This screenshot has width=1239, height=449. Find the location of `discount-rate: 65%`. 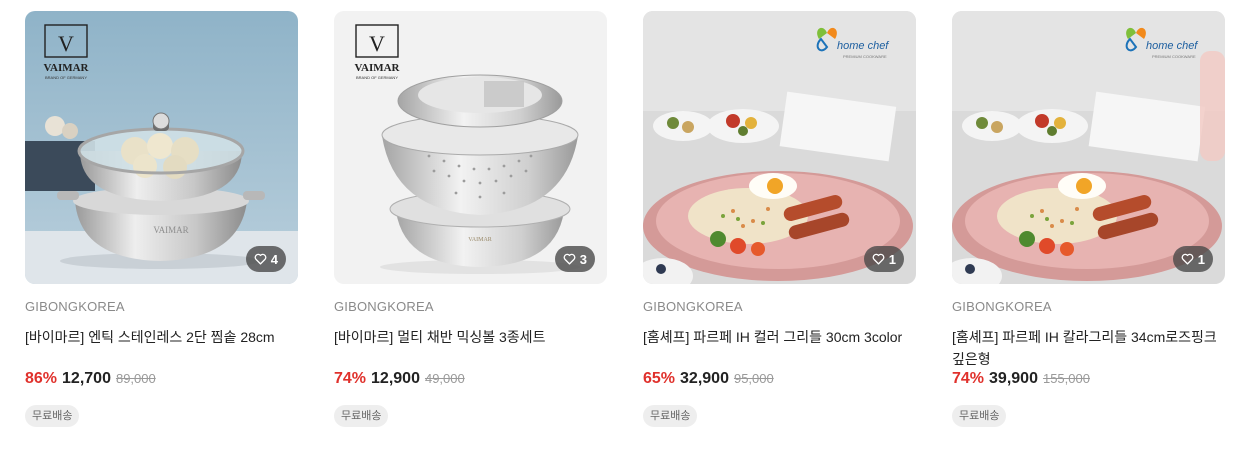

discount-rate: 65% is located at coordinates (659, 378).